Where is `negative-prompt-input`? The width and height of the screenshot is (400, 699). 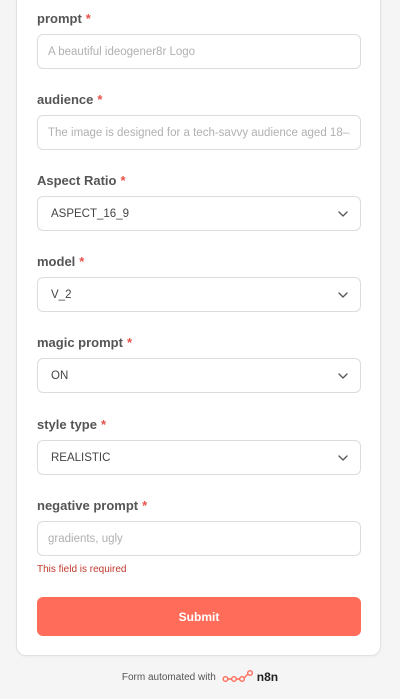 negative-prompt-input is located at coordinates (199, 538).